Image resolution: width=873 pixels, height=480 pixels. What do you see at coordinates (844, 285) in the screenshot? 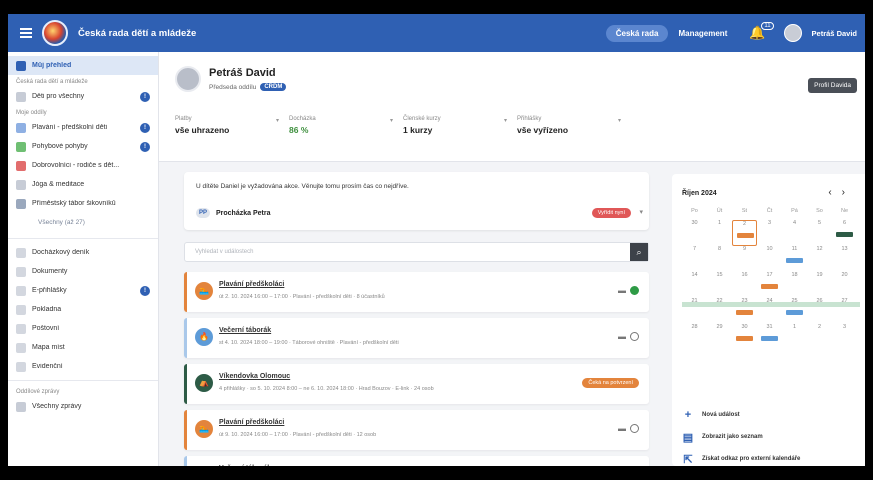
I see `calendar-day: 20` at bounding box center [844, 285].